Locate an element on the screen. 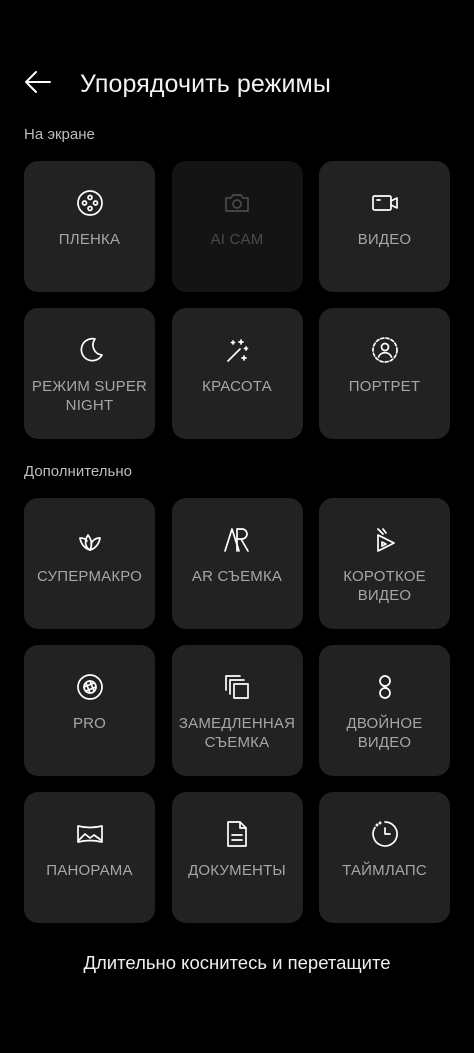 This screenshot has width=474, height=1053. mode-tile-pro: PRO is located at coordinates (89, 710).